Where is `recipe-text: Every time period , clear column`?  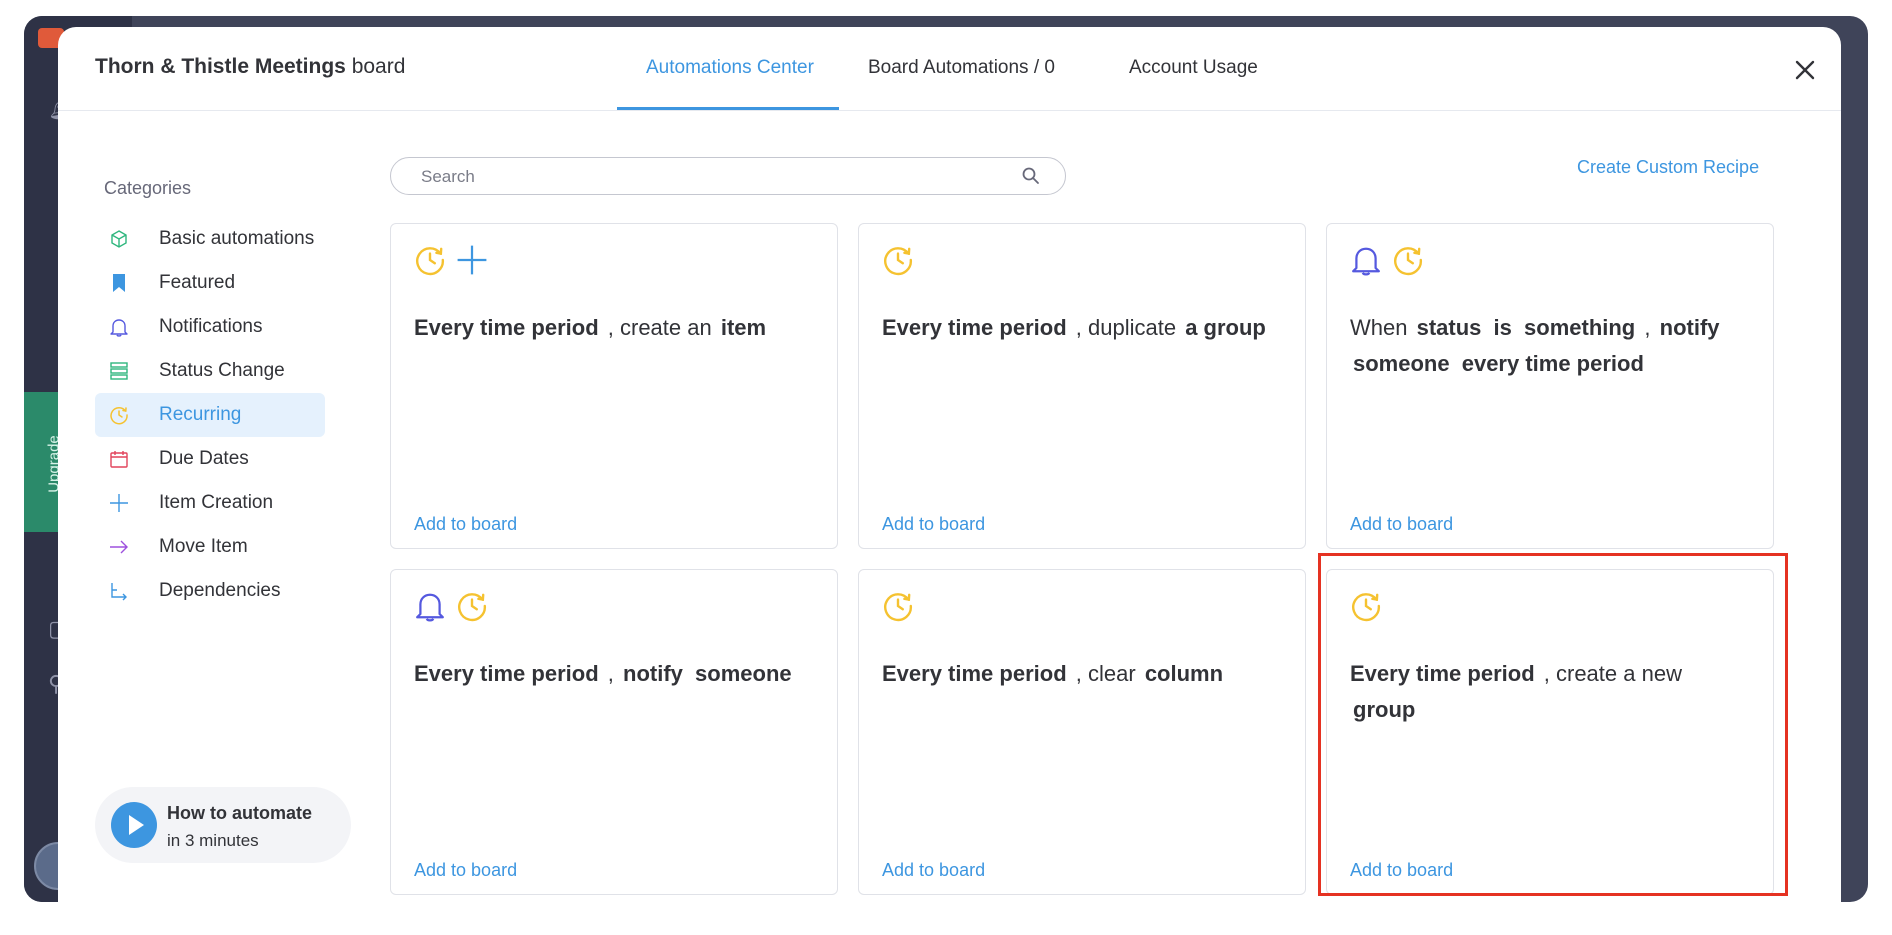
recipe-text: Every time period , clear column is located at coordinates (1084, 674).